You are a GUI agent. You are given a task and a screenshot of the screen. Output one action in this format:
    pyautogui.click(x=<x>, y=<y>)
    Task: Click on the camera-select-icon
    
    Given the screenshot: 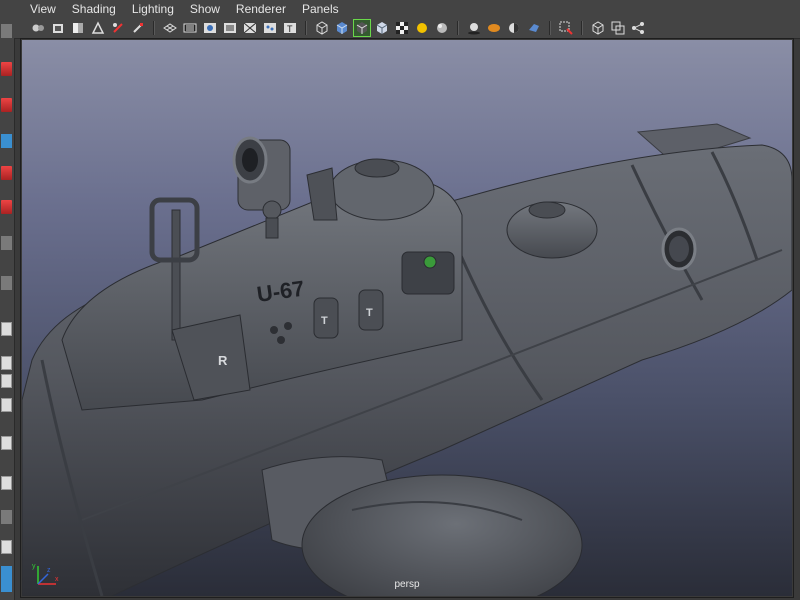 What is the action you would take?
    pyautogui.click(x=38, y=28)
    